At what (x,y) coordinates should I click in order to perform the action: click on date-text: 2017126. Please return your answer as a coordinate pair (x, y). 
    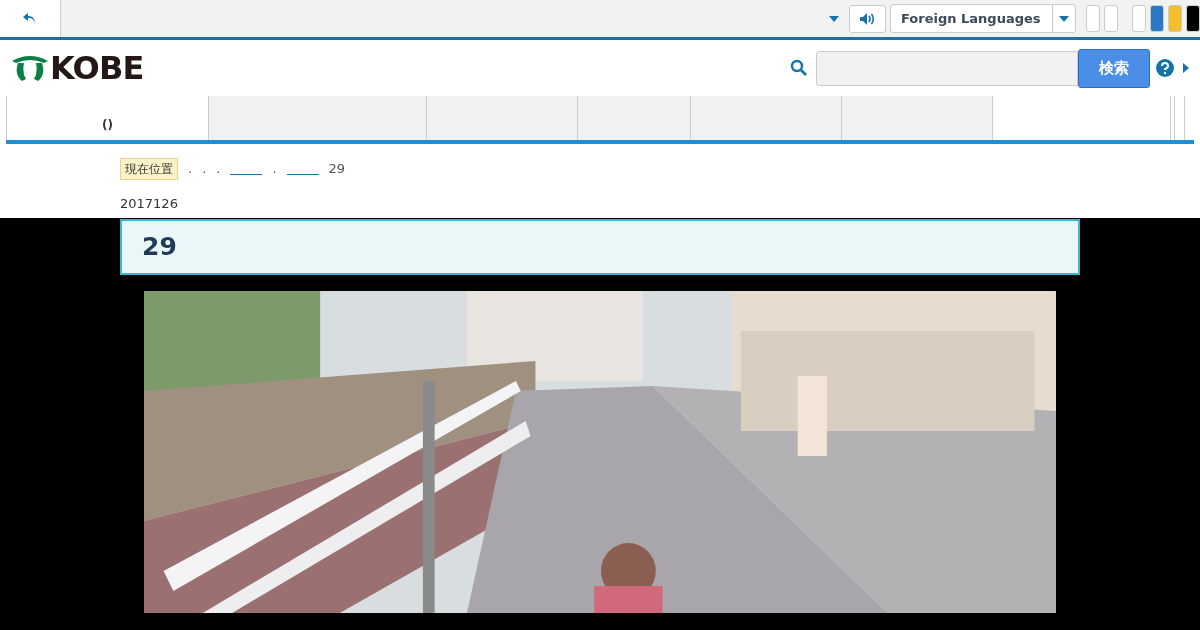
    Looking at the image, I should click on (149, 204).